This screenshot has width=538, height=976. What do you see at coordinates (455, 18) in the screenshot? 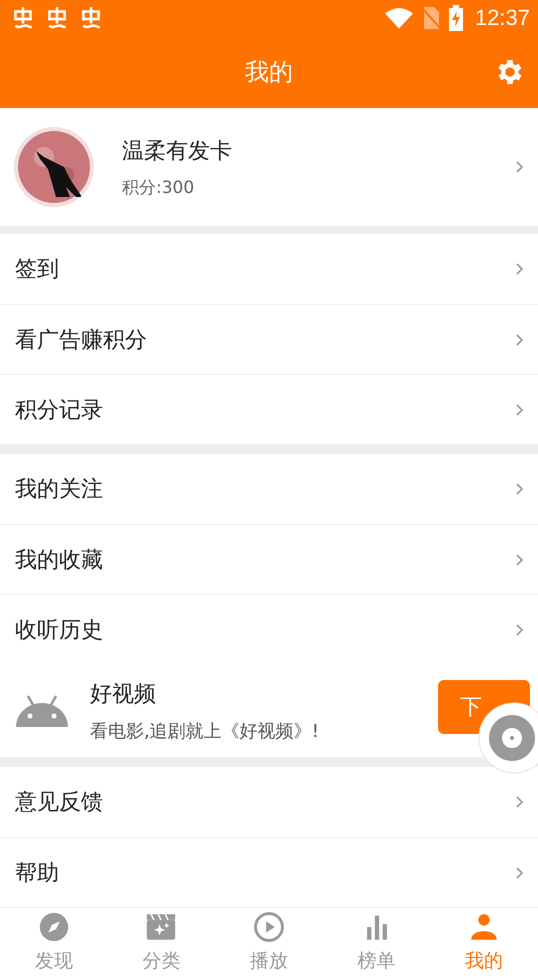
I see `battery-charging-icon` at bounding box center [455, 18].